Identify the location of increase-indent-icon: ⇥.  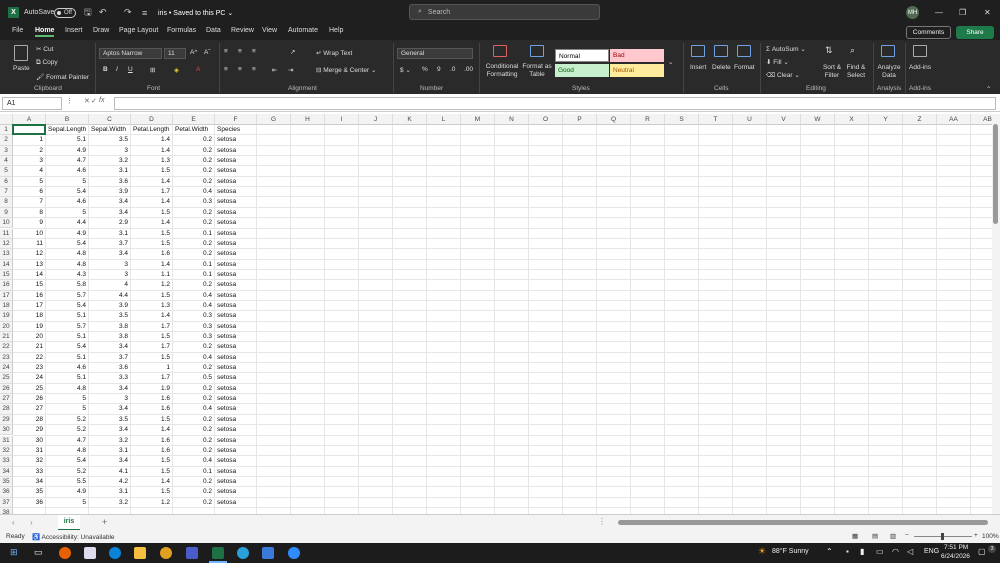
(290, 70).